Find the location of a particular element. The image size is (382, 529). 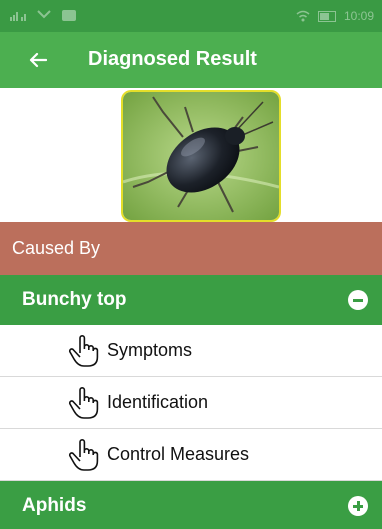

caused-by-header: Caused By is located at coordinates (191, 248).